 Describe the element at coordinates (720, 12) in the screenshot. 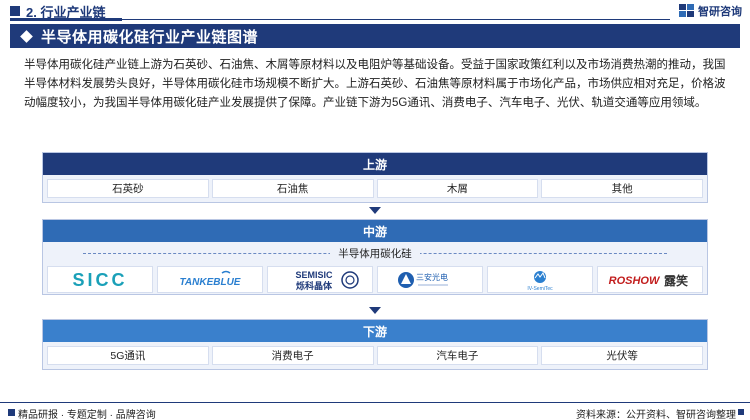

I see `brand-name: 智研咨询` at that location.